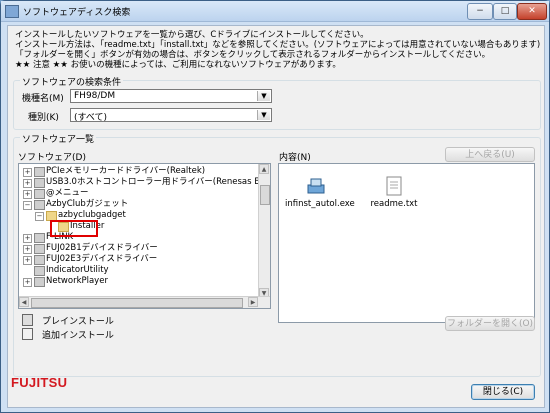 This screenshot has height=413, width=550. What do you see at coordinates (102, 259) in the screenshot?
I see `tree-item-label: FUJ02E3デバイスドライバー` at bounding box center [102, 259].